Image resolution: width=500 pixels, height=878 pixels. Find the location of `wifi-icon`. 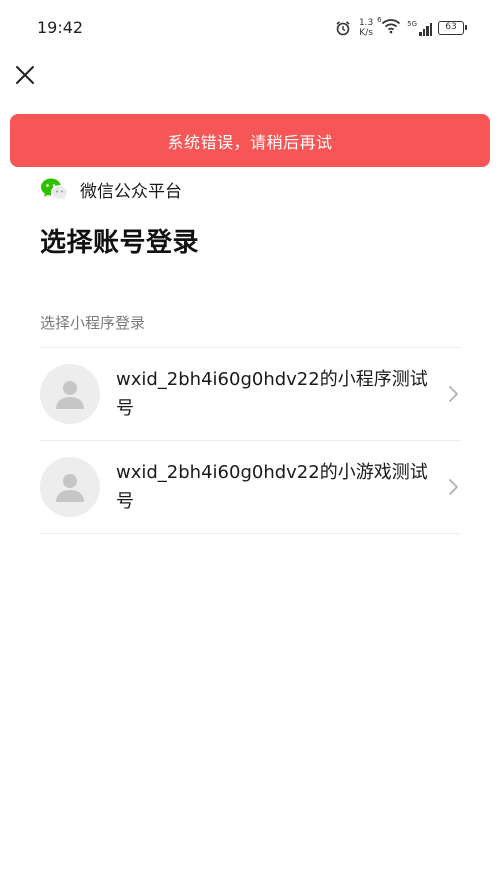

wifi-icon is located at coordinates (391, 26).